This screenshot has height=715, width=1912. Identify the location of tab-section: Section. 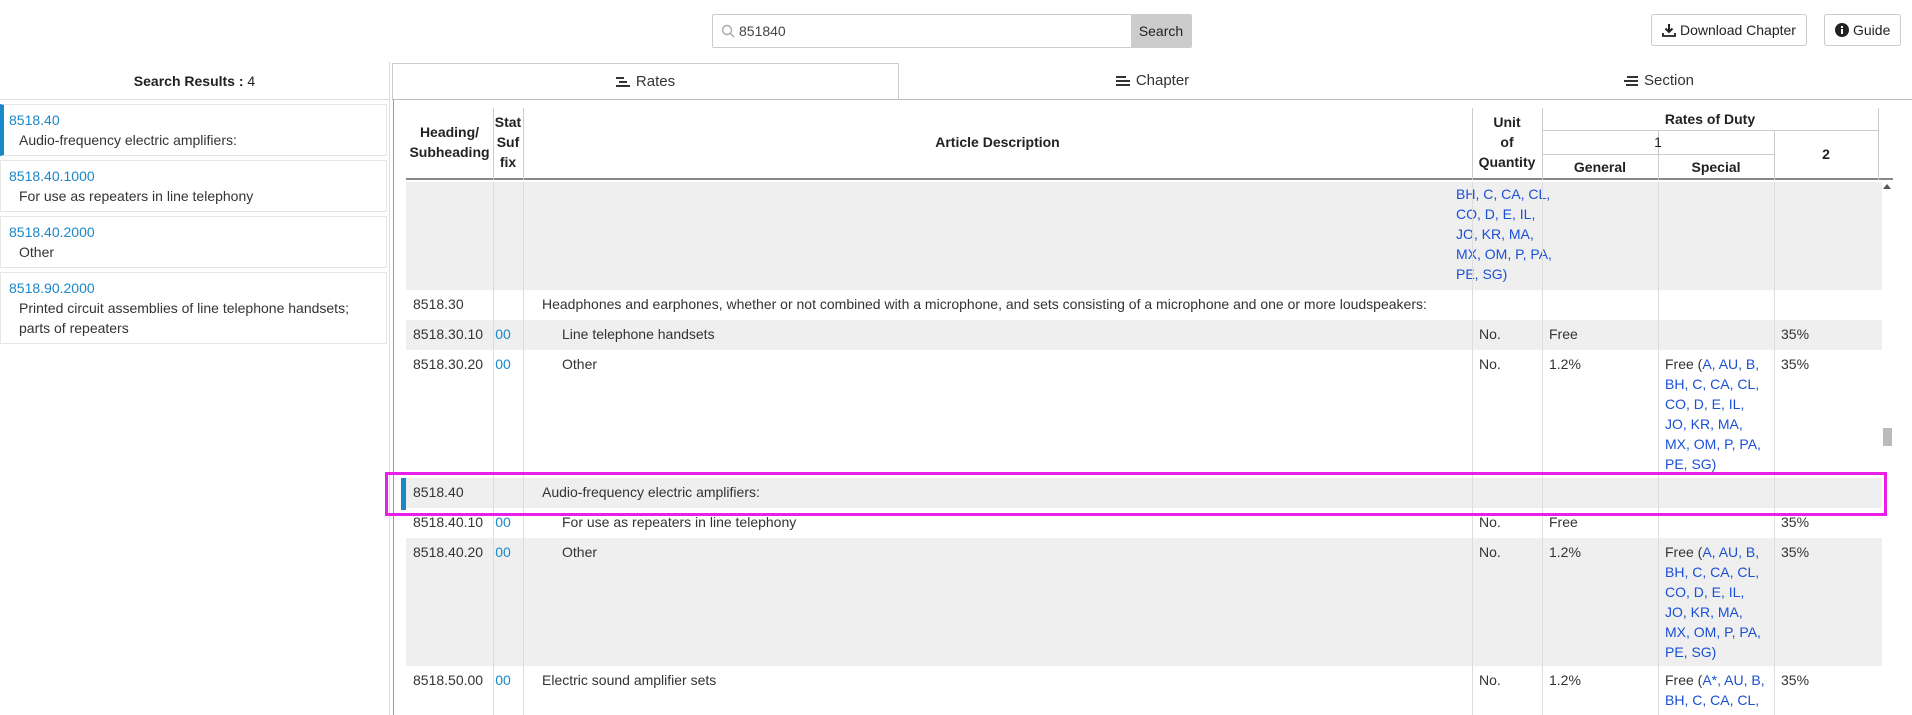
(1659, 81).